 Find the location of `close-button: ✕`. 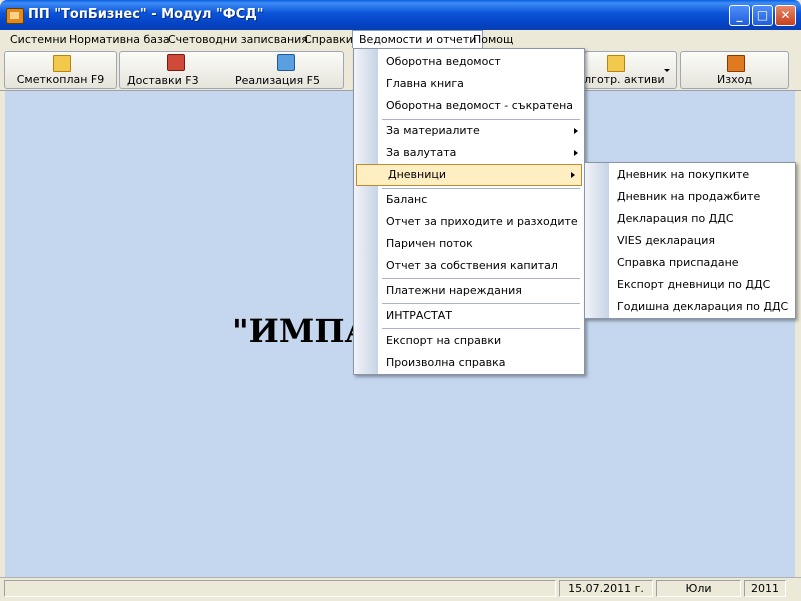

close-button: ✕ is located at coordinates (785, 15).